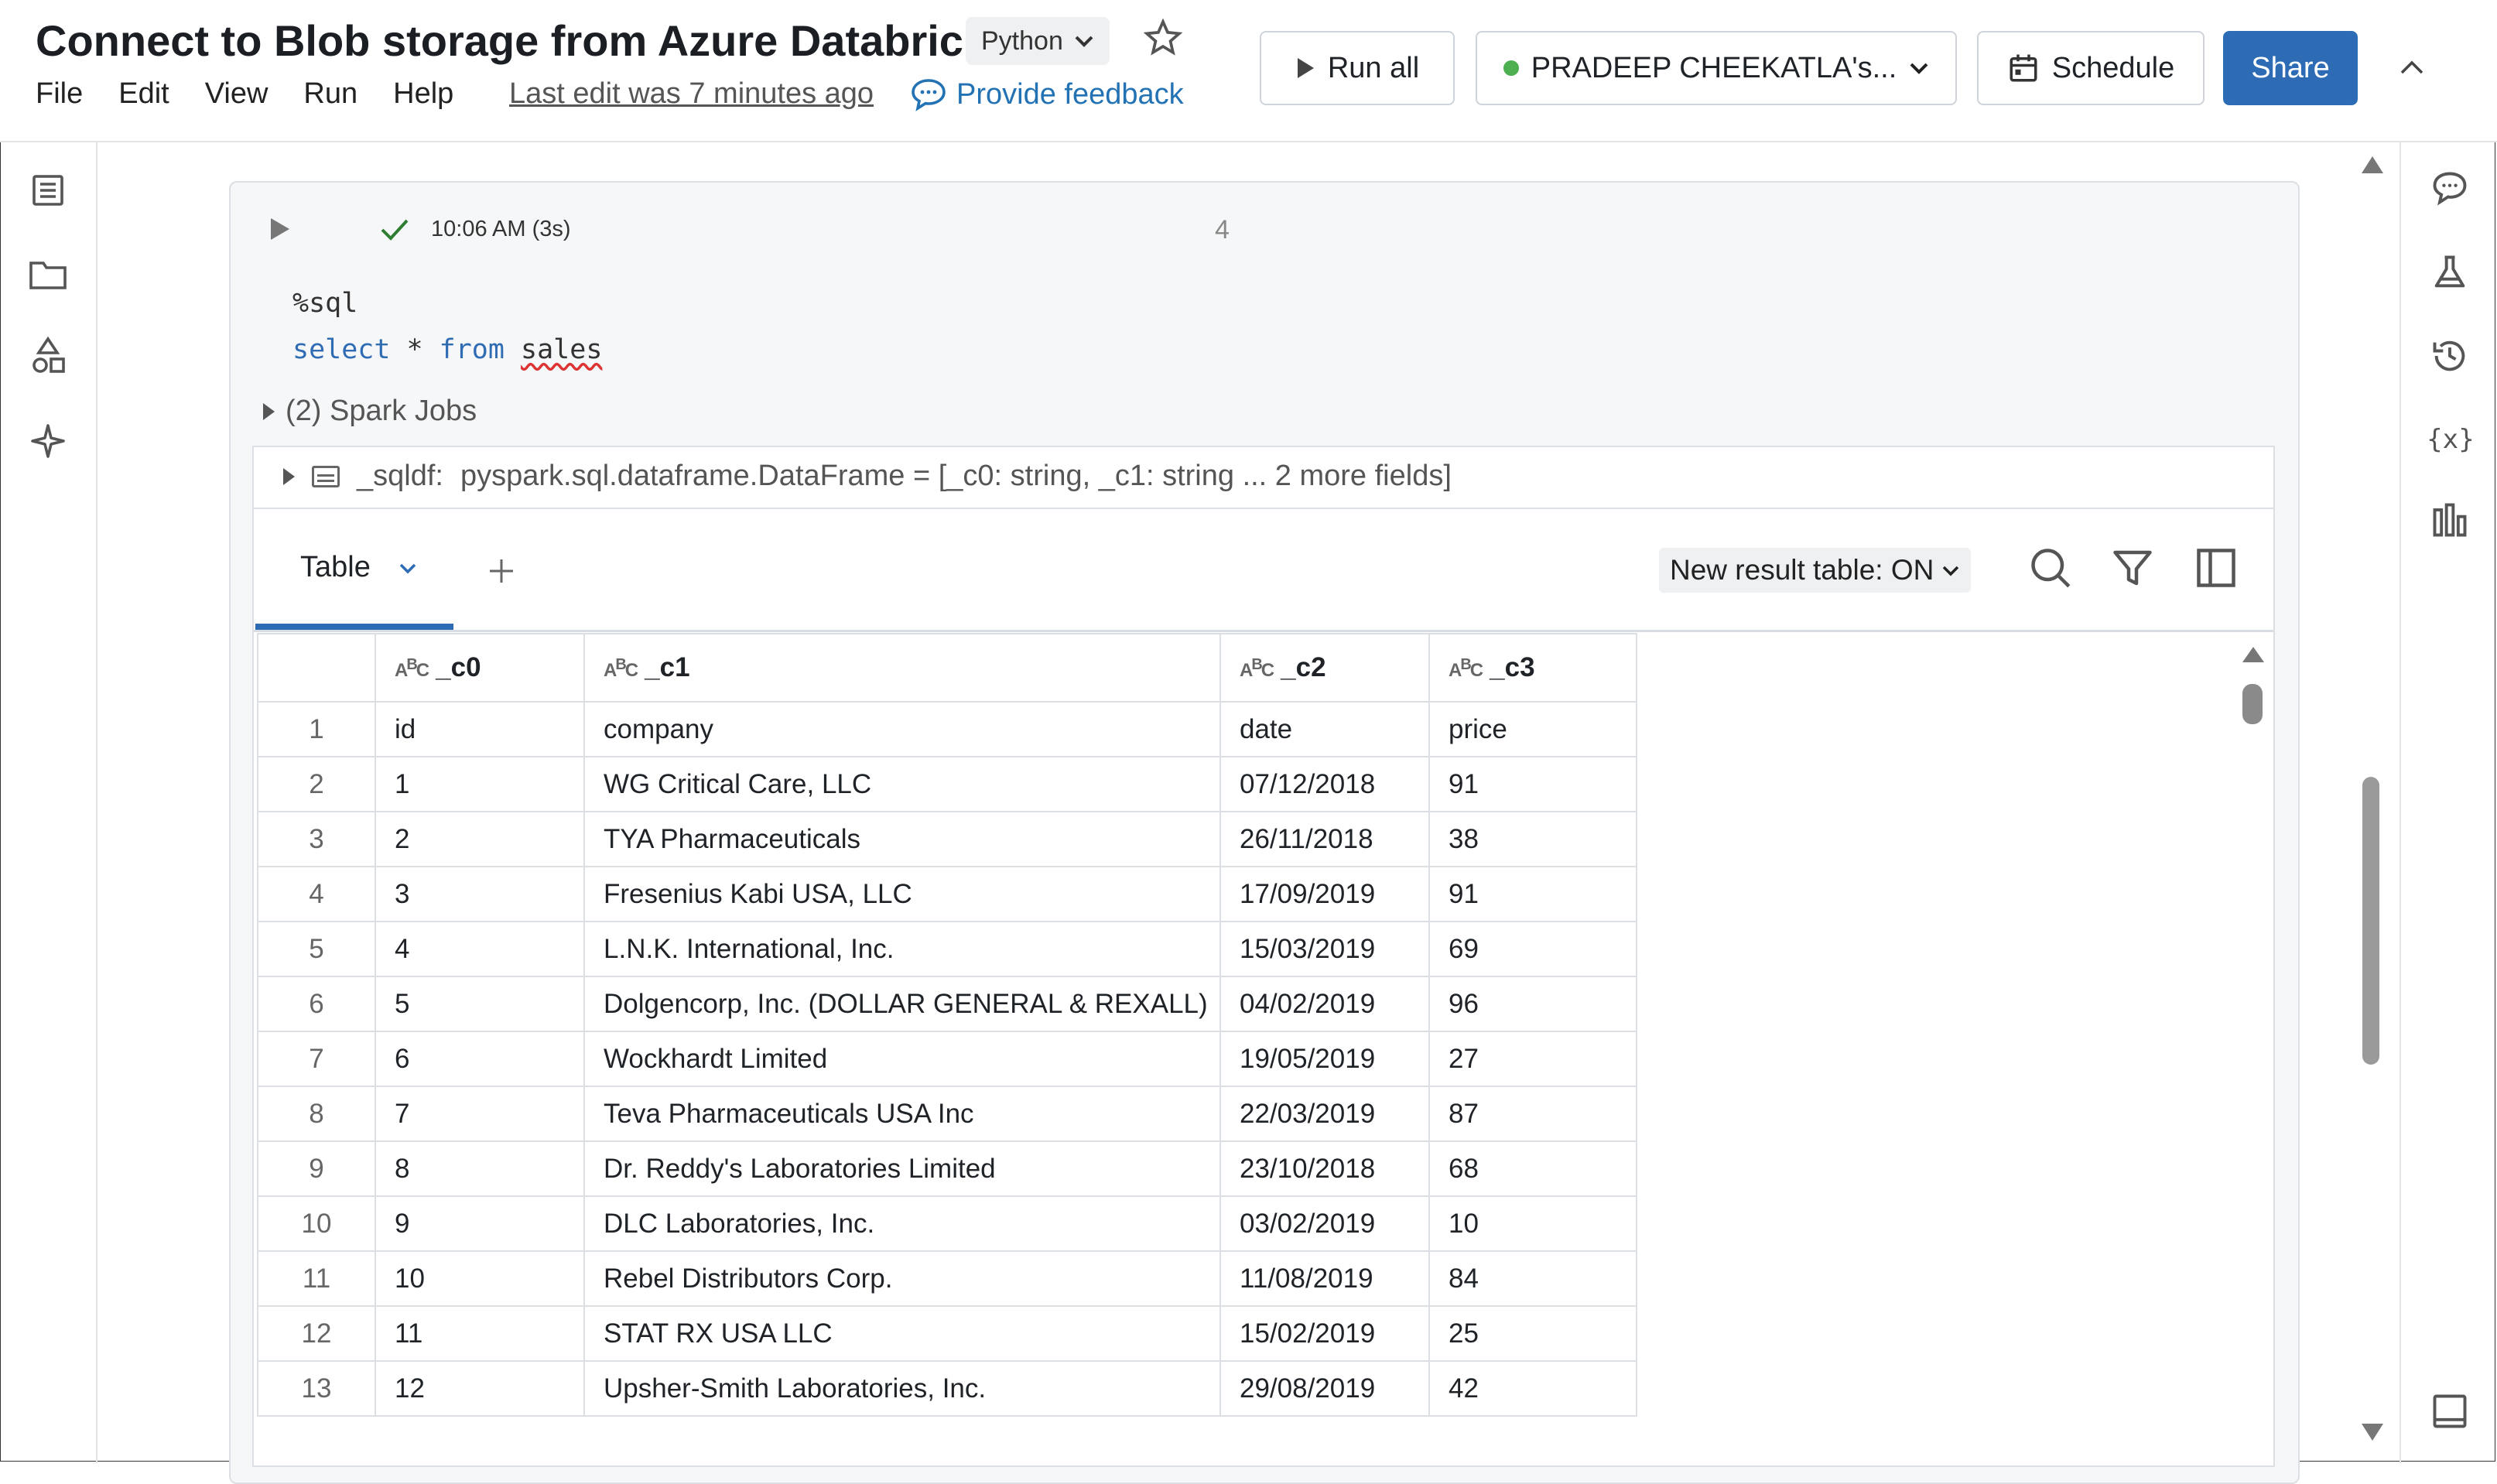 This screenshot has height=1484, width=2497. I want to click on table-row: 7 6 Wockhardt Limited 19/05/2019 27, so click(947, 1059).